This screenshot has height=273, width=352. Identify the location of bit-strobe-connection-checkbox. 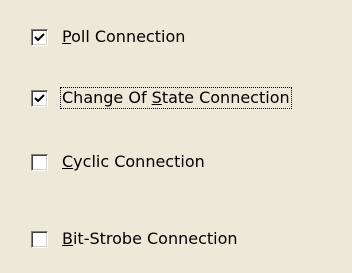
(39, 239).